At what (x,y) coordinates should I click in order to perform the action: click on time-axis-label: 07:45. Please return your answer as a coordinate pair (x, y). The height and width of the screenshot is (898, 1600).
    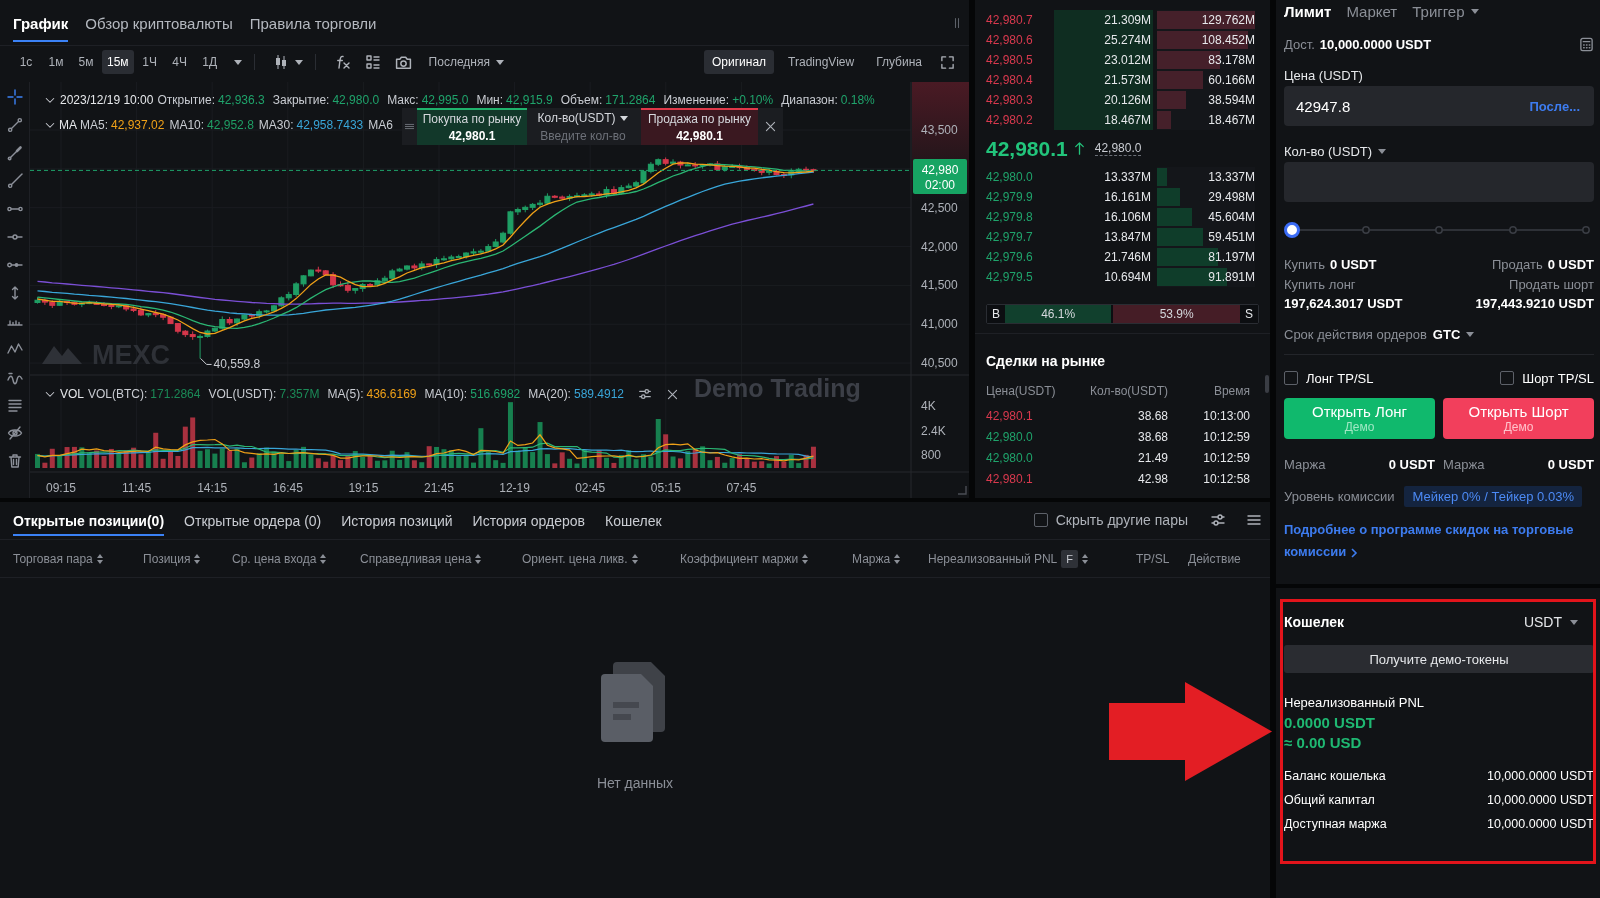
    Looking at the image, I should click on (741, 488).